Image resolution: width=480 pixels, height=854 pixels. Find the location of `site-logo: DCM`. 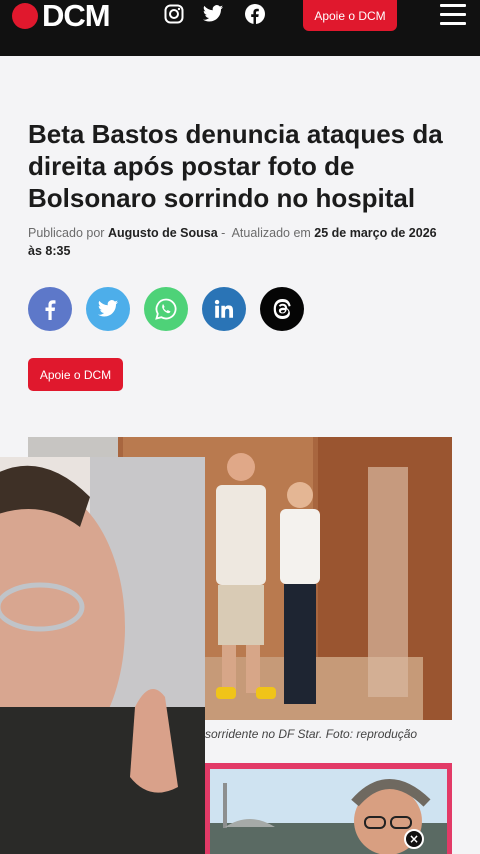

site-logo: DCM is located at coordinates (61, 16).